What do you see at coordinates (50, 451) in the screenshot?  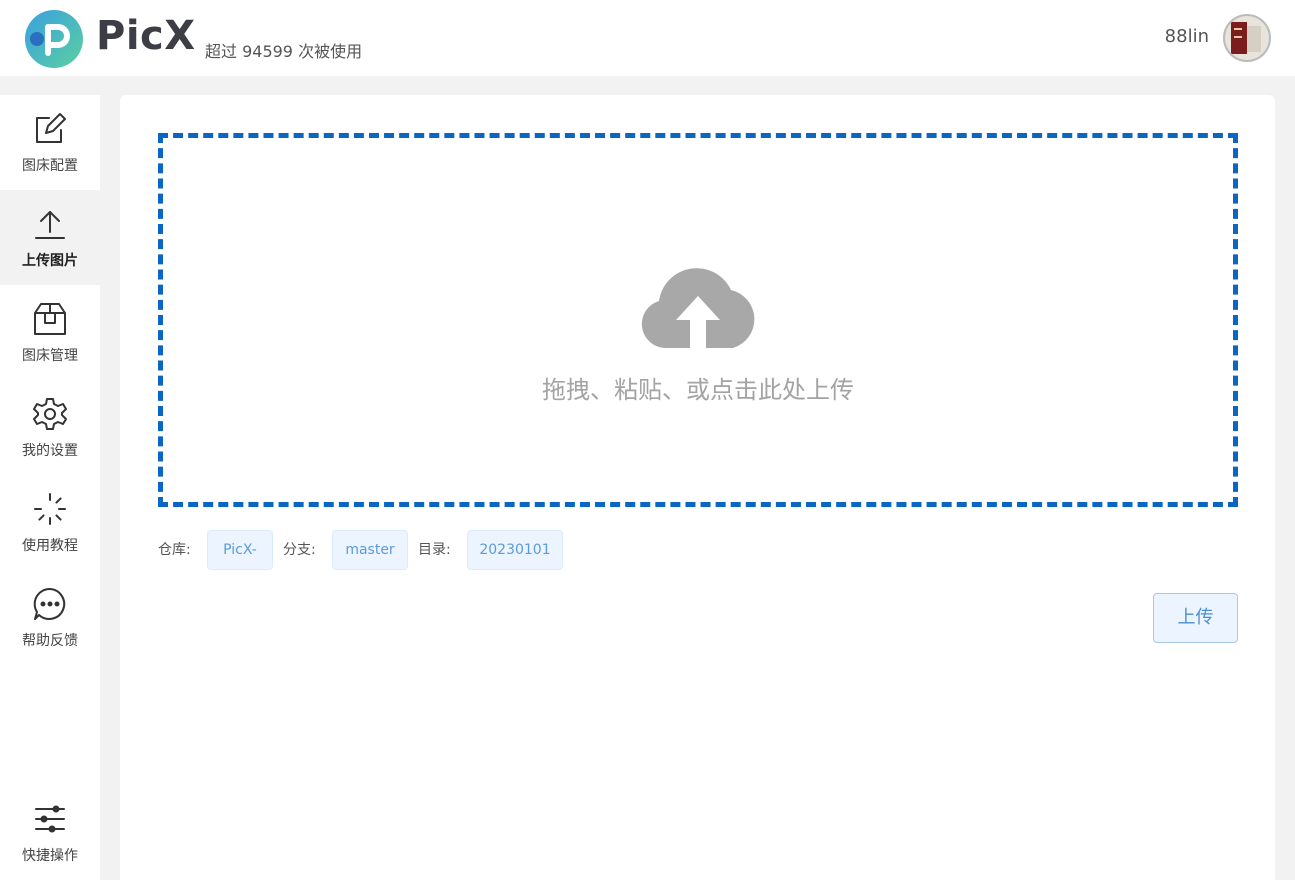 I see `sidebar-item-label: 我的设置` at bounding box center [50, 451].